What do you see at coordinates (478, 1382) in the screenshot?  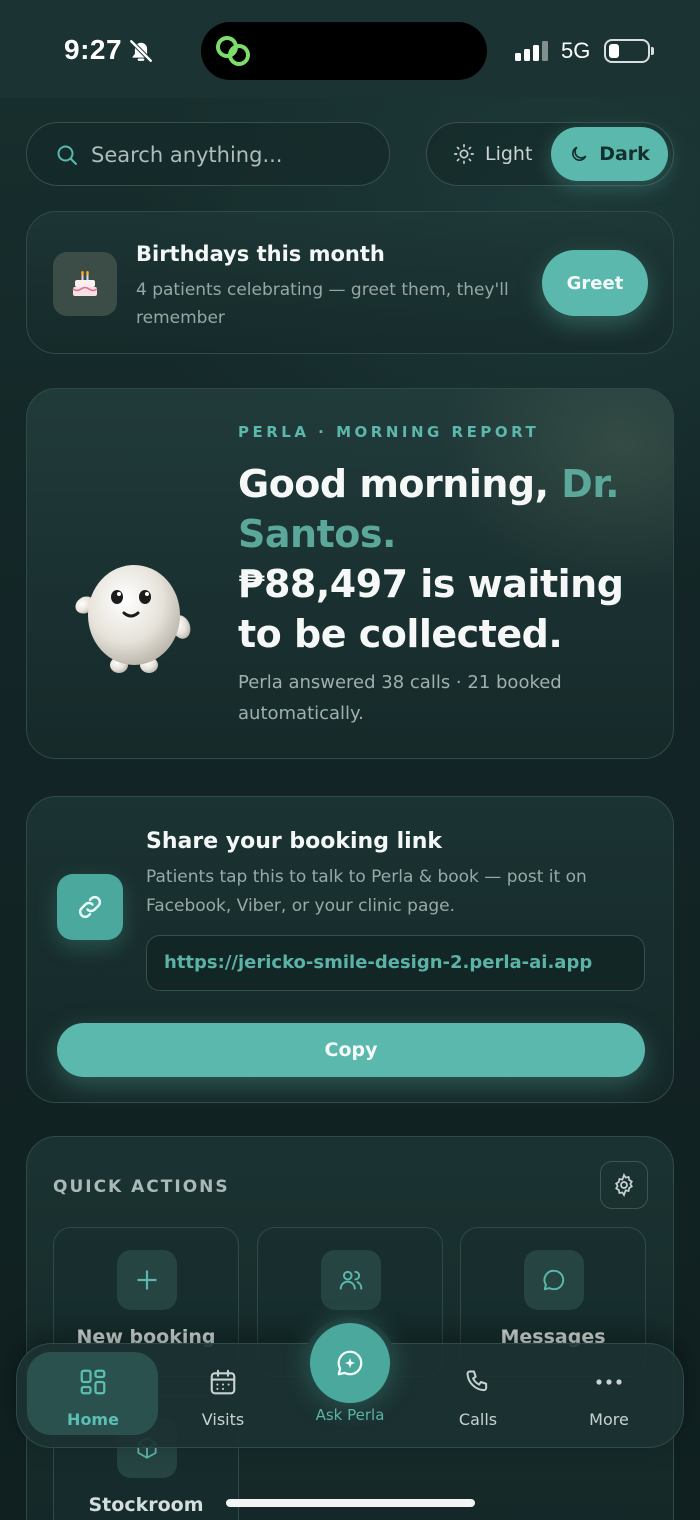 I see `phone-icon` at bounding box center [478, 1382].